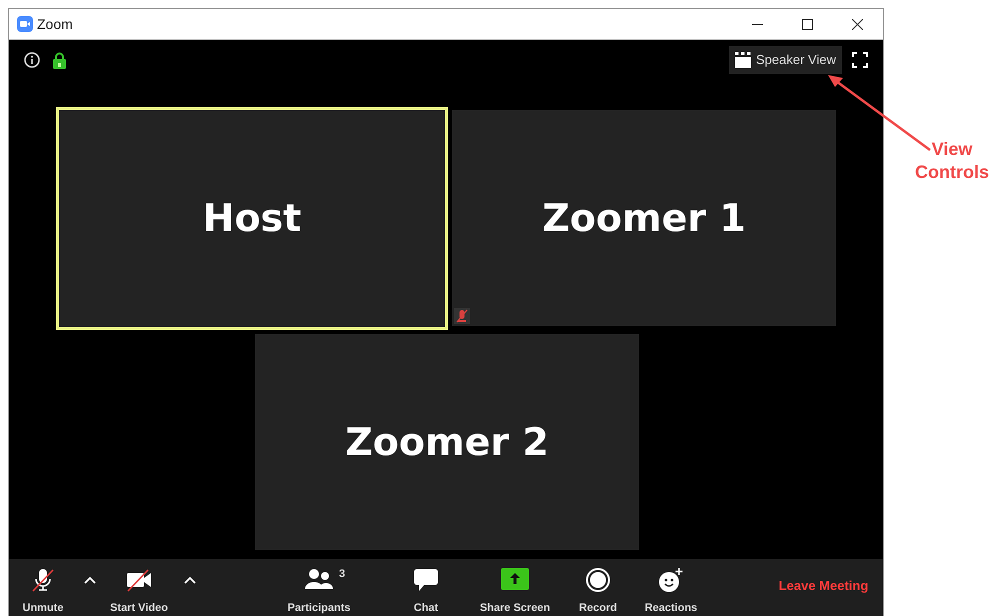 This screenshot has height=616, width=997. Describe the element at coordinates (25, 24) in the screenshot. I see `camera-logo-icon` at that location.